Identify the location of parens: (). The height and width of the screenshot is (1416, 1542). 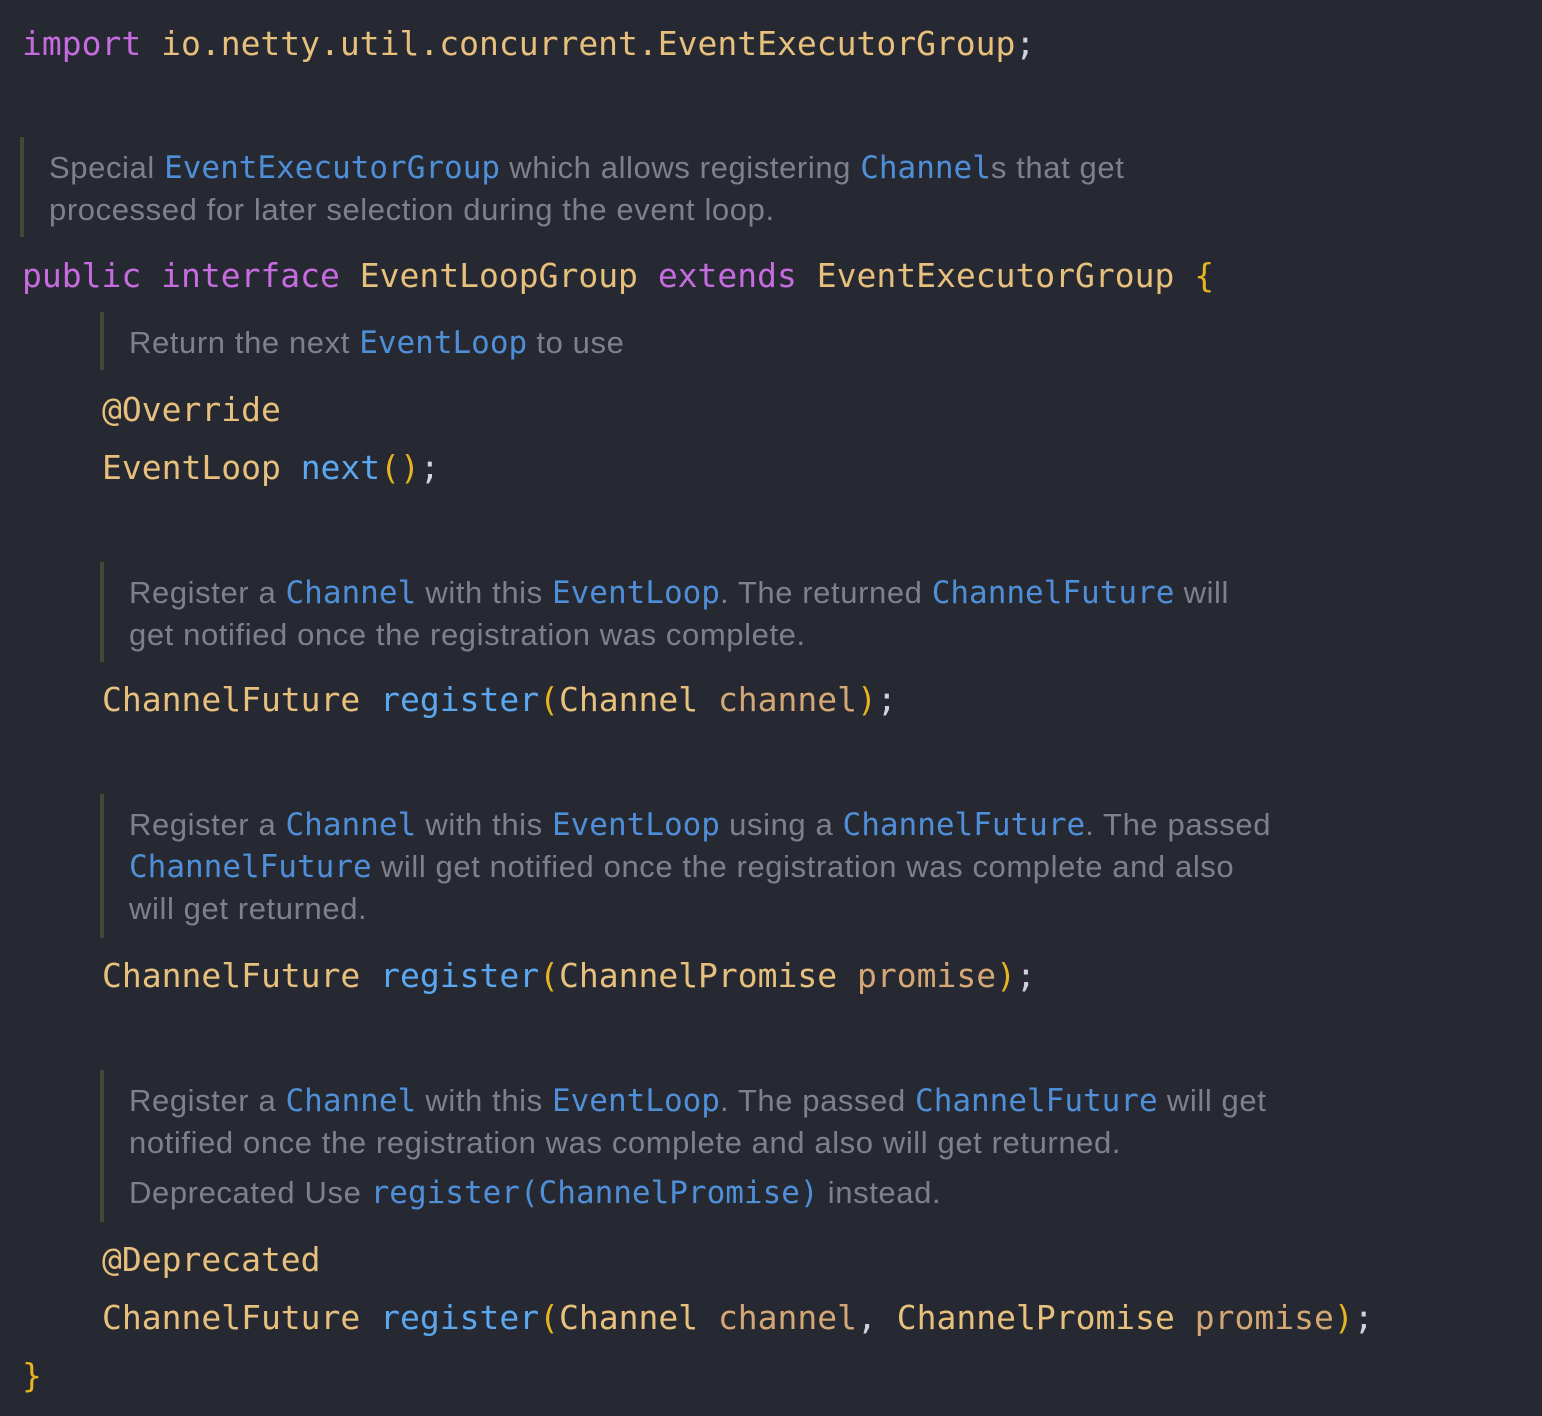
(400, 467).